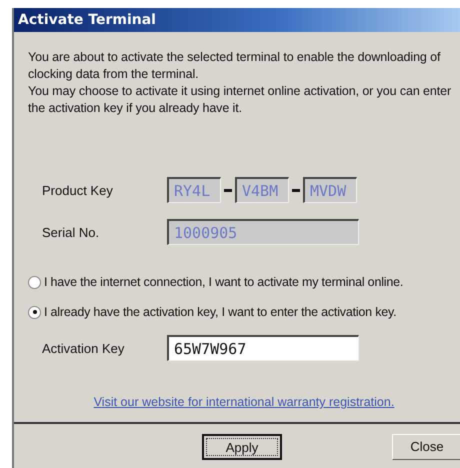 The height and width of the screenshot is (468, 460). Describe the element at coordinates (83, 348) in the screenshot. I see `field-label: Activation Key` at that location.